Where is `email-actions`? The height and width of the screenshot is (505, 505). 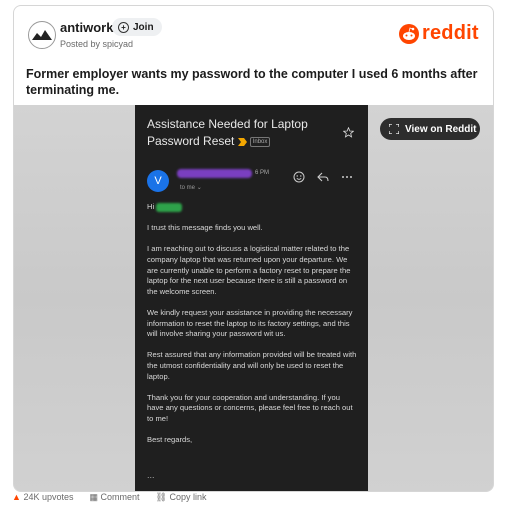
email-actions is located at coordinates (323, 177).